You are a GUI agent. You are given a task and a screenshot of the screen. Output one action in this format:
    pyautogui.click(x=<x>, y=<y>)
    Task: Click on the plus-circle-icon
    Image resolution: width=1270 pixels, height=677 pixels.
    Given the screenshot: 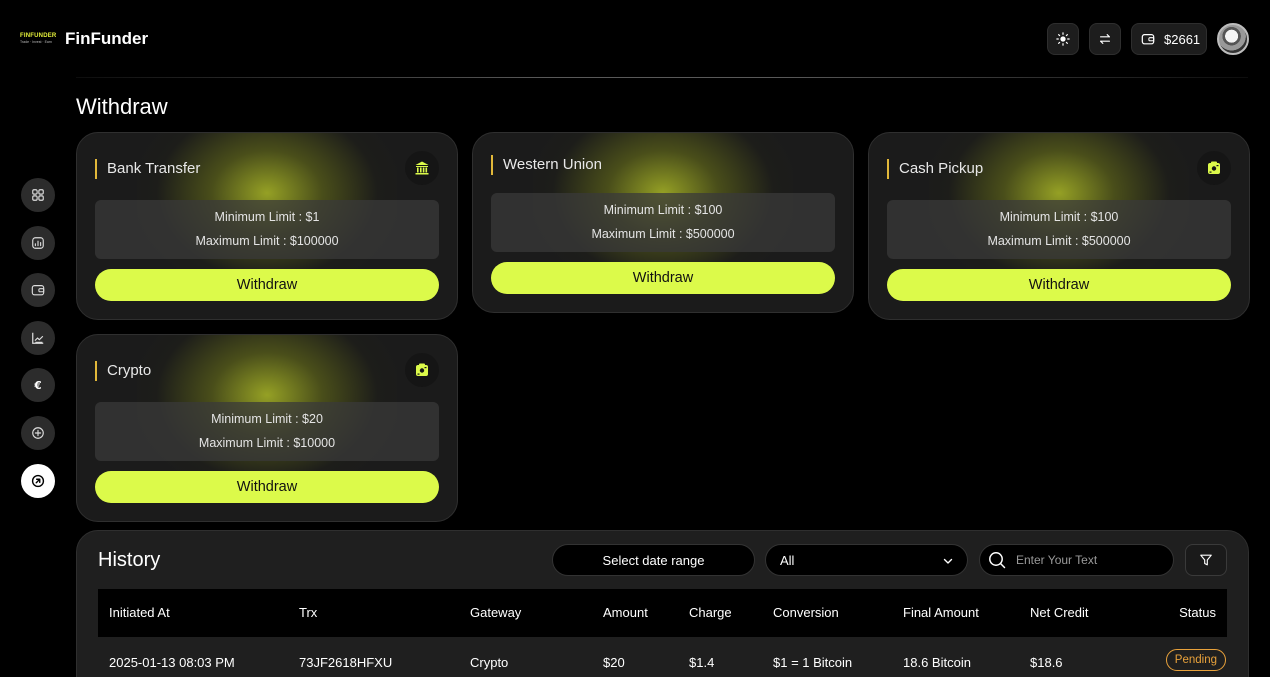 What is the action you would take?
    pyautogui.click(x=38, y=433)
    